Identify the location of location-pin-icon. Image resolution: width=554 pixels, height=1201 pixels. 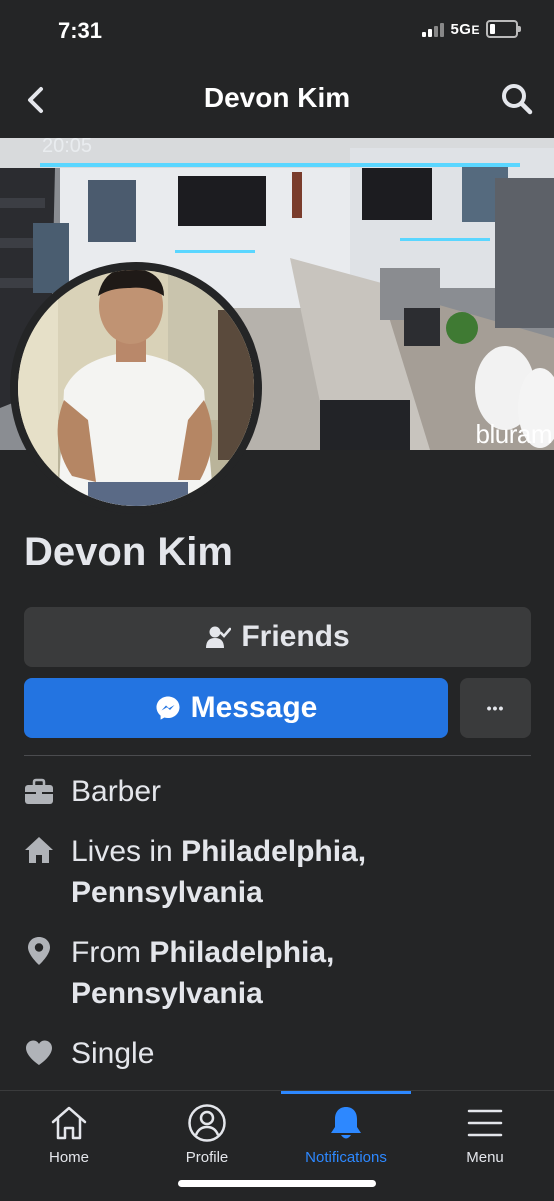
(39, 951).